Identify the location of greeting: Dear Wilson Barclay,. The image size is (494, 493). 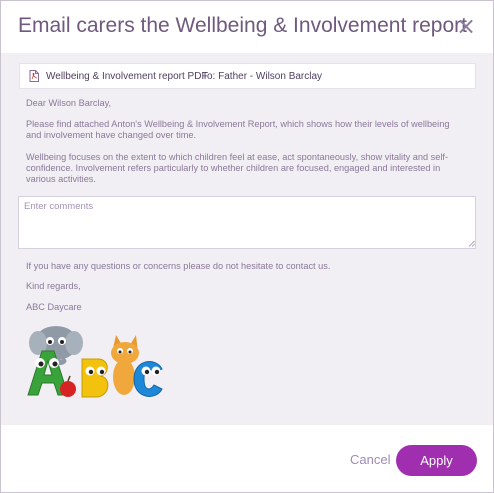
(69, 103).